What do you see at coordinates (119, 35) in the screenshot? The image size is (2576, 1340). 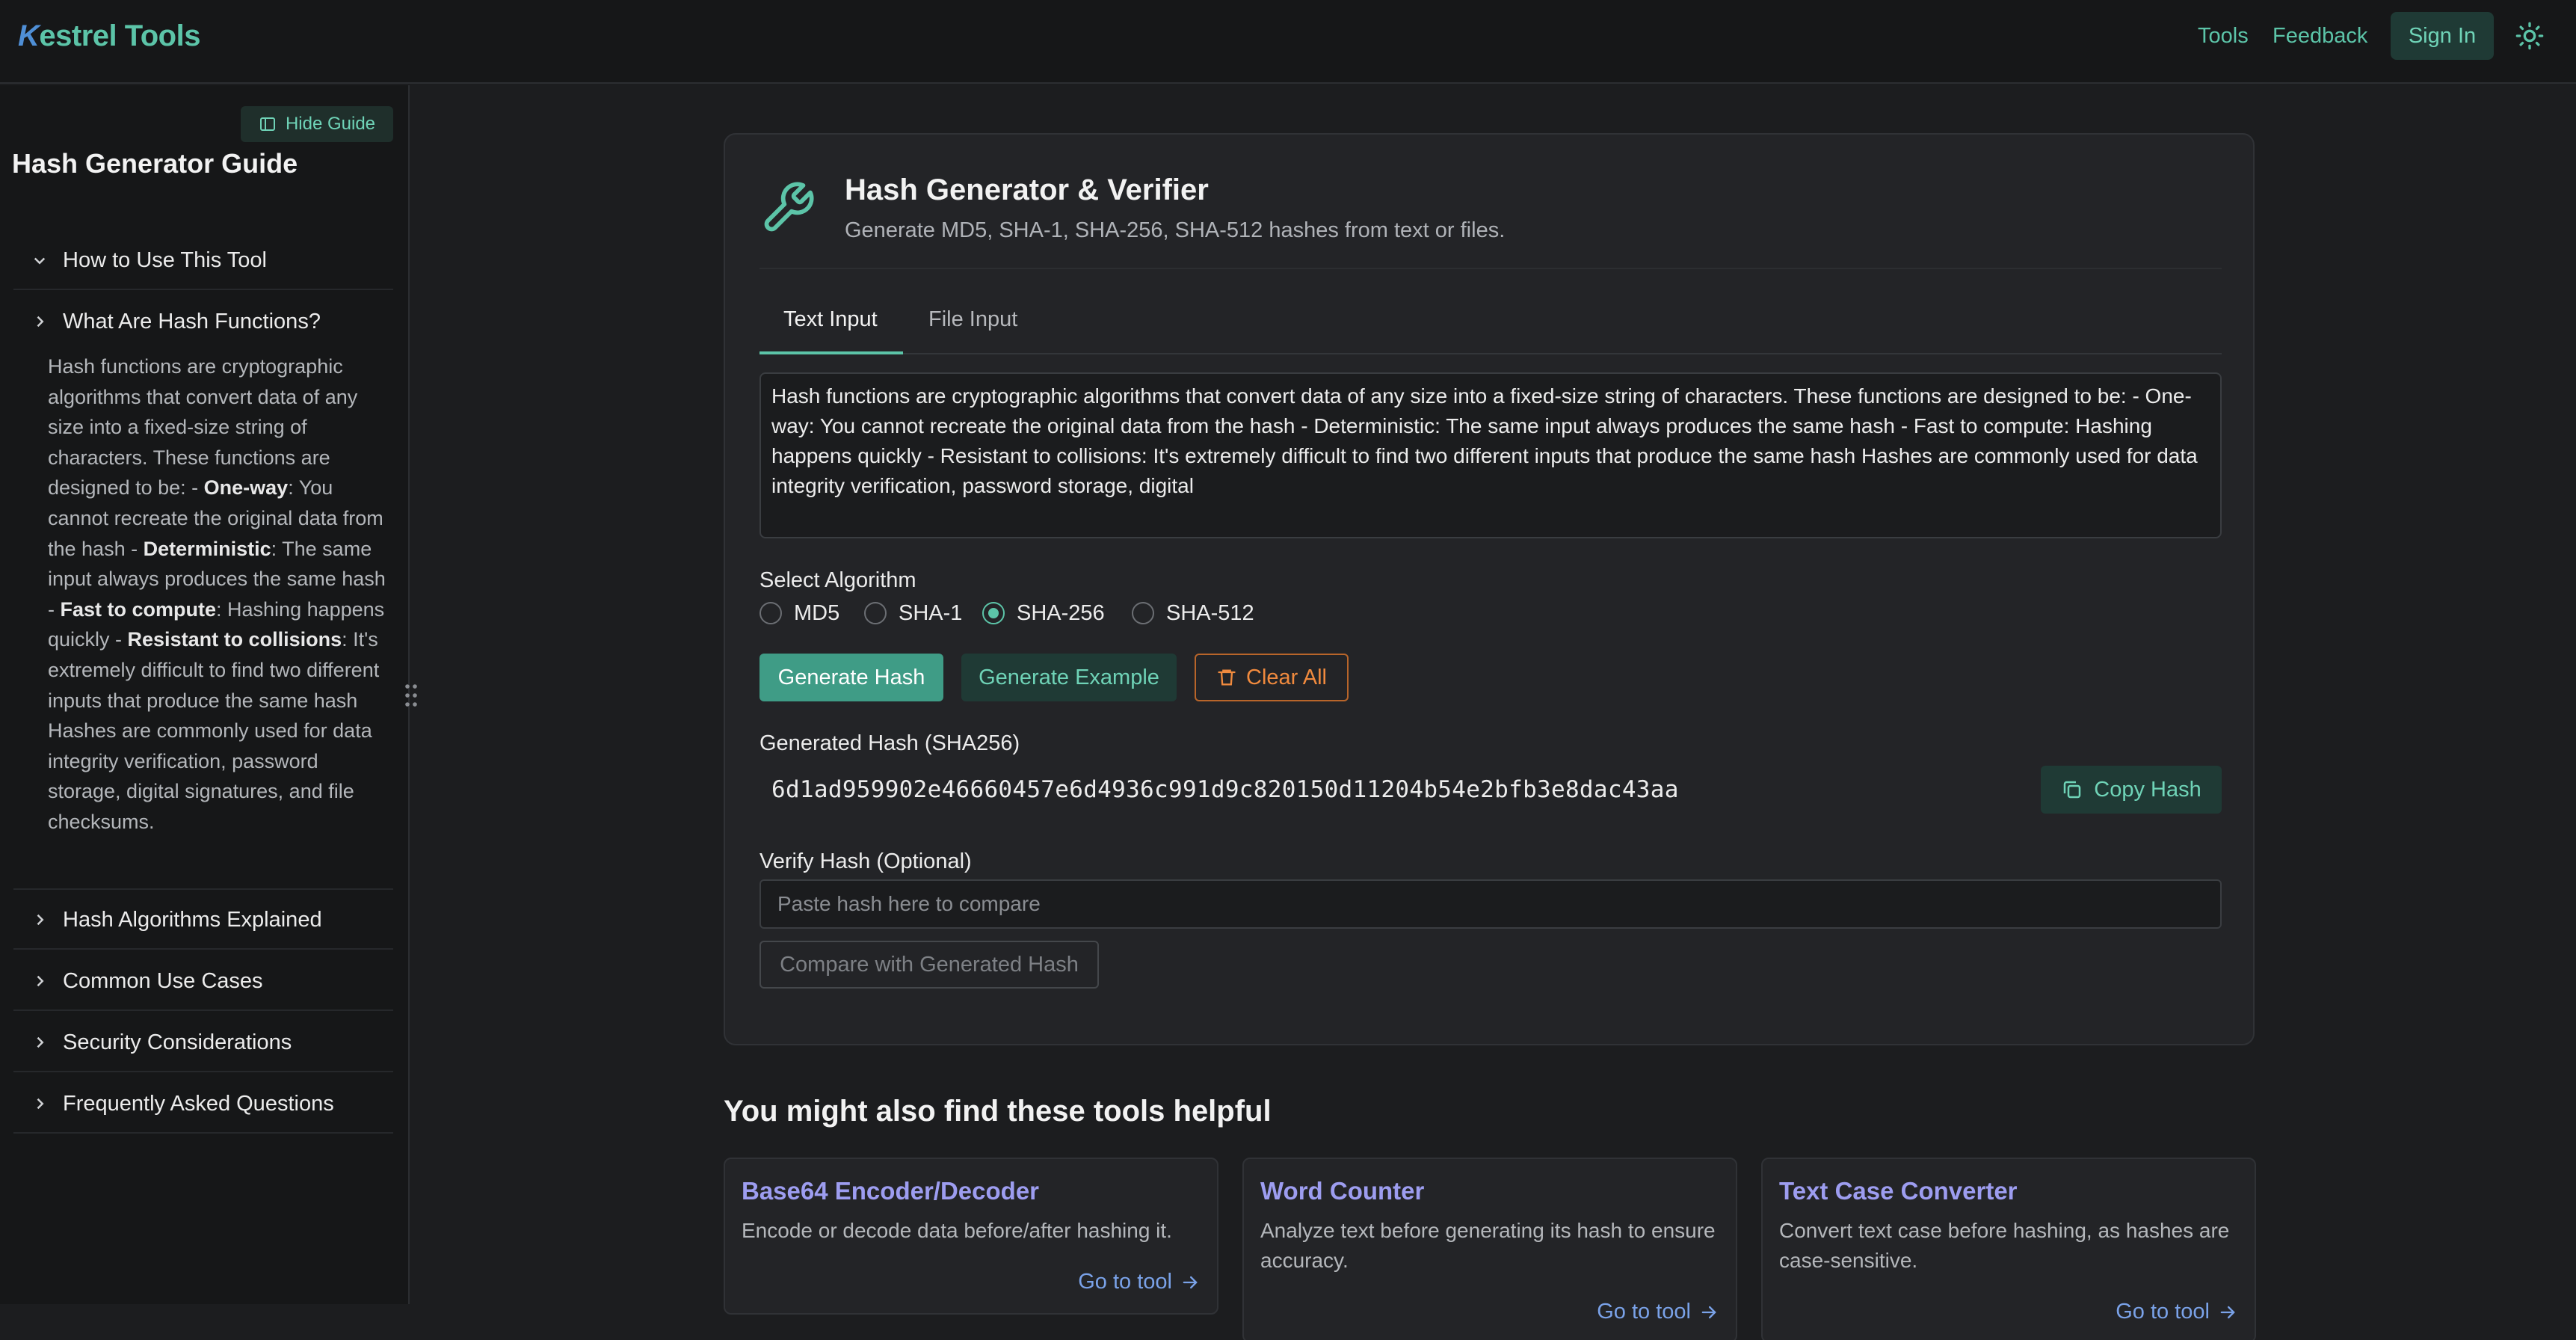 I see `logo-text: estrel Tools` at bounding box center [119, 35].